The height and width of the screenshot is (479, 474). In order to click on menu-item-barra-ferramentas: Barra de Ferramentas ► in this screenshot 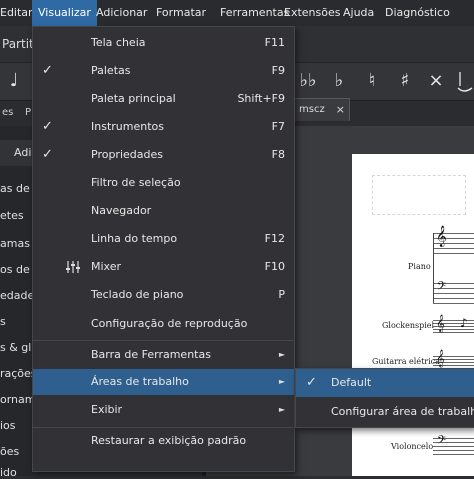, I will do `click(163, 355)`.